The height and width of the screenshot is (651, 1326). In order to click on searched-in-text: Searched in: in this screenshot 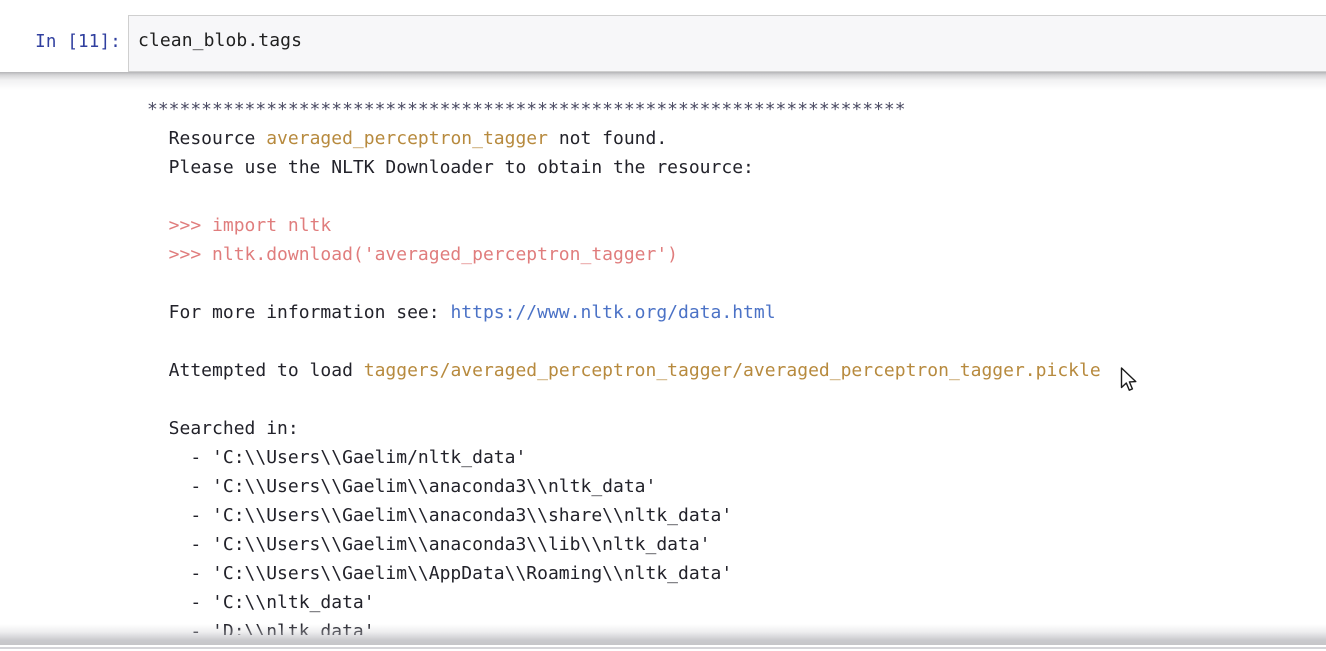, I will do `click(223, 428)`.